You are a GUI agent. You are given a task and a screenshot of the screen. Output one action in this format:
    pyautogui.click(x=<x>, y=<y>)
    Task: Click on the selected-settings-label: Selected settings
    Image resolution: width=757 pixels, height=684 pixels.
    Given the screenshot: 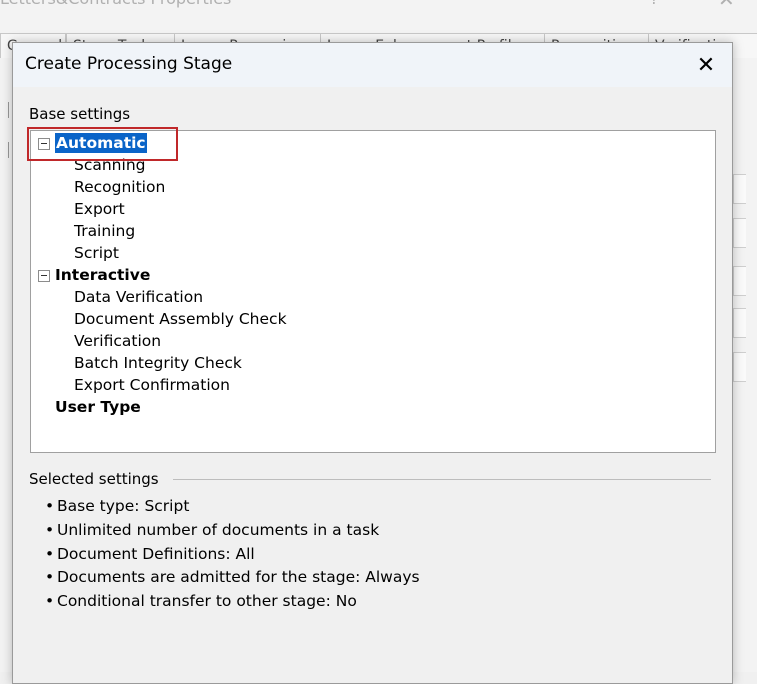 What is the action you would take?
    pyautogui.click(x=94, y=479)
    